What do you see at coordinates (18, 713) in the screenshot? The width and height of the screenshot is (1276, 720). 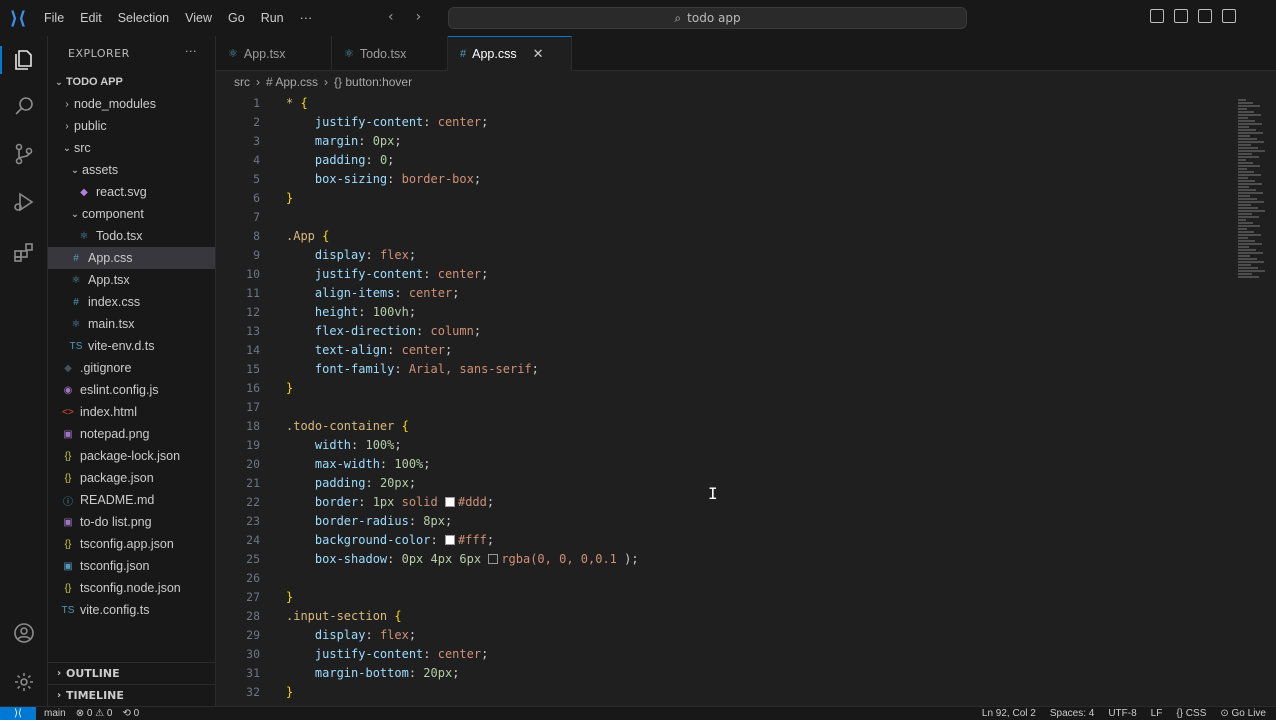 I see `remote-indicator-icon: ⟩⟨` at bounding box center [18, 713].